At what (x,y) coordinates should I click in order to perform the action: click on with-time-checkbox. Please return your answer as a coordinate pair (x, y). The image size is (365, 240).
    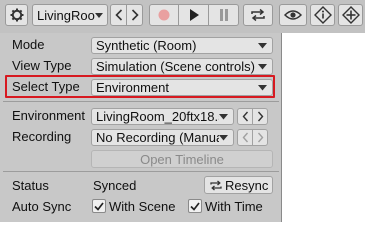
    Looking at the image, I should click on (195, 206).